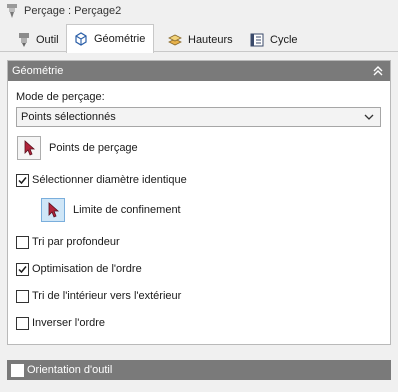 Image resolution: width=398 pixels, height=392 pixels. Describe the element at coordinates (22, 296) in the screenshot. I see `sort-inside-out-checkbox` at that location.